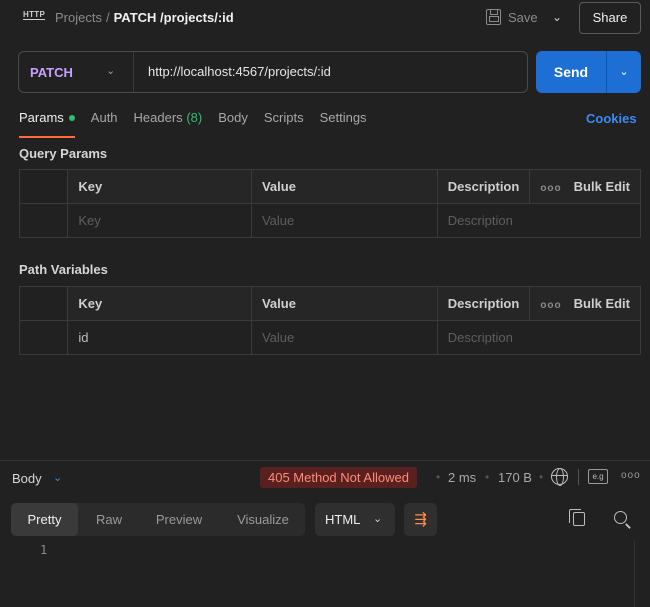 This screenshot has width=650, height=607. Describe the element at coordinates (57, 477) in the screenshot. I see `response-body-chevron-icon: ⌄` at that location.